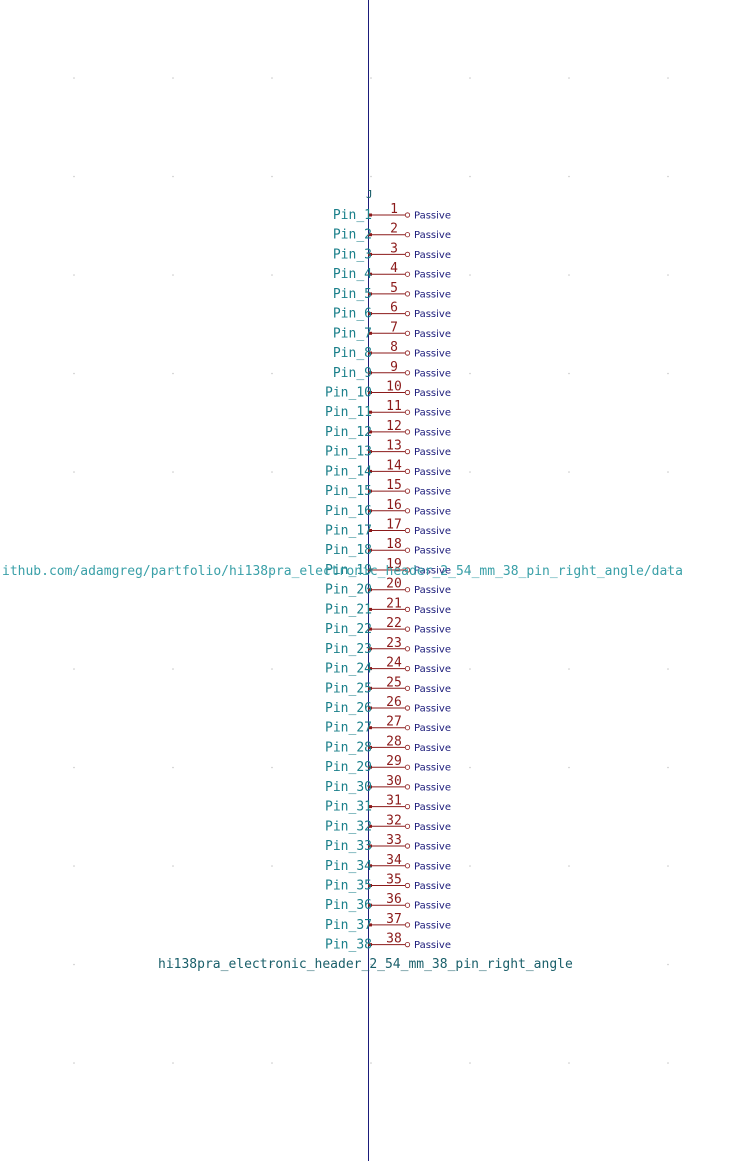  What do you see at coordinates (348, 491) in the screenshot?
I see `pin-name: Pin_15` at bounding box center [348, 491].